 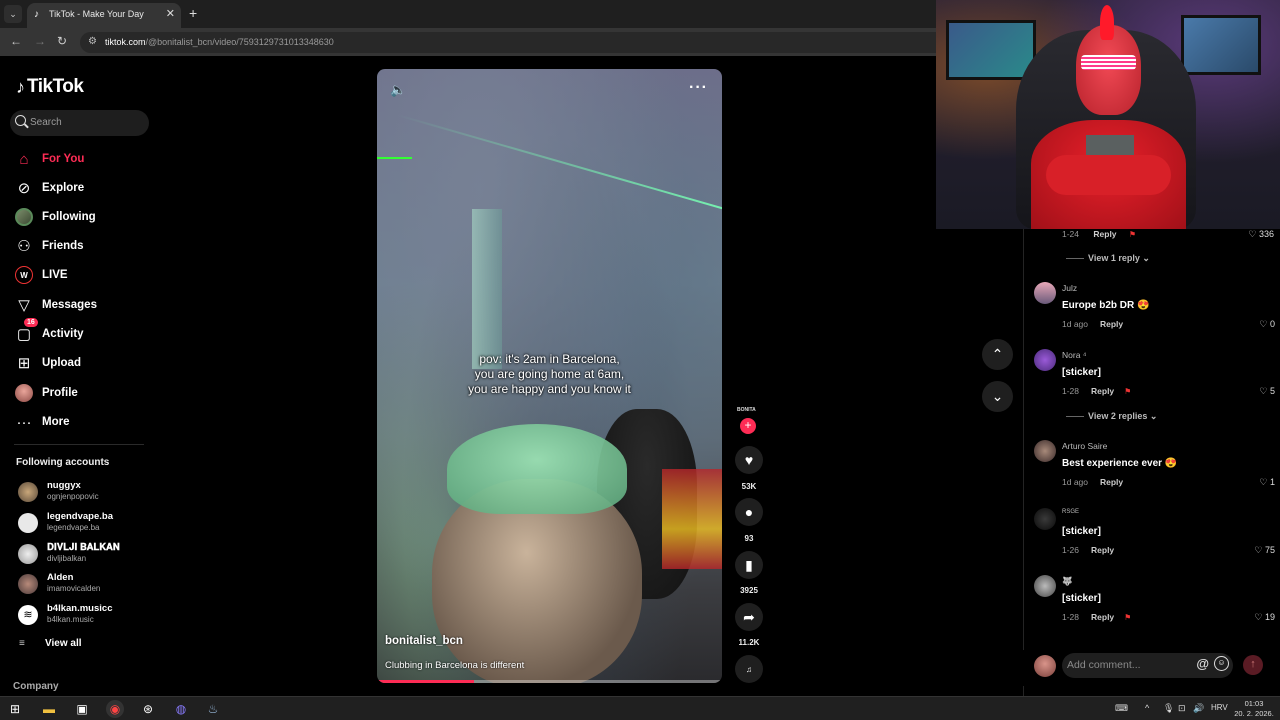 What do you see at coordinates (1272, 324) in the screenshot?
I see `like-count: 0` at bounding box center [1272, 324].